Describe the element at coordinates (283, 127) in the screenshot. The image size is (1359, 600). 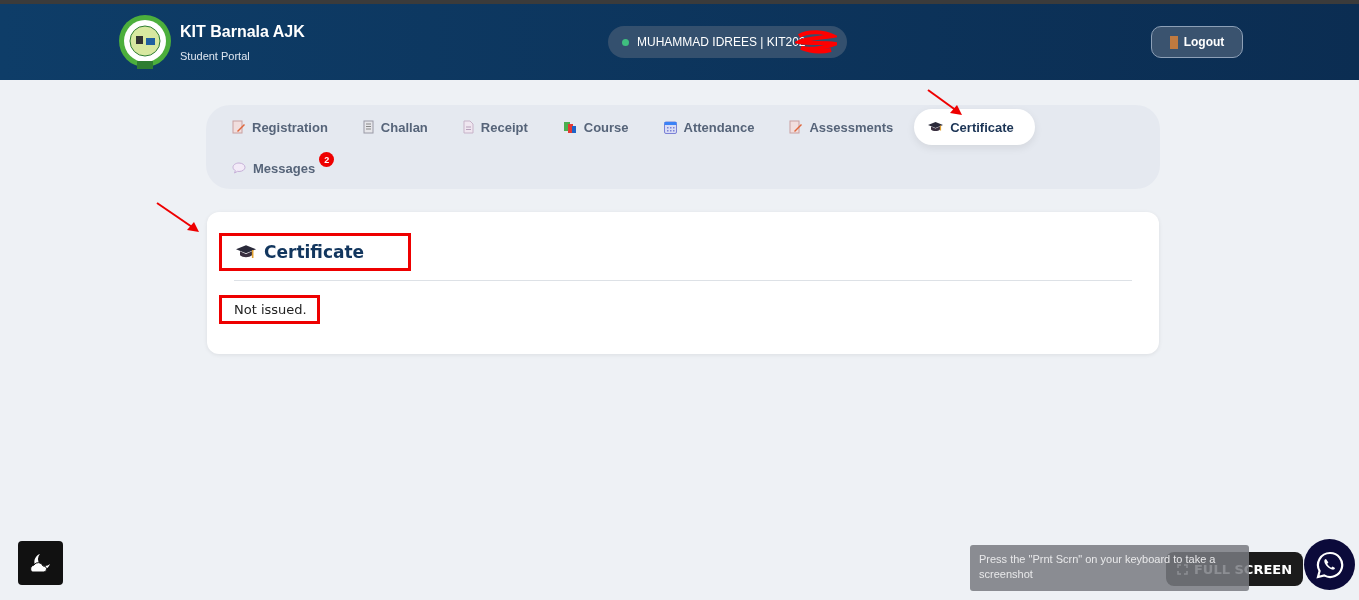
I see `nav-tab: Registration` at that location.